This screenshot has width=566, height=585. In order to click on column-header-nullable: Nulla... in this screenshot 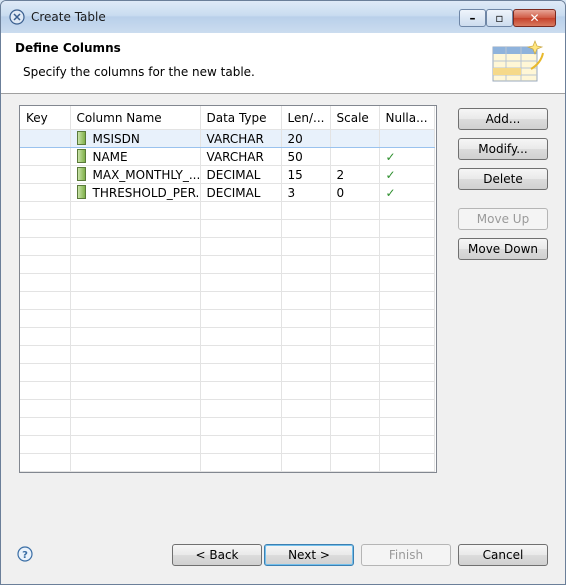, I will do `click(407, 118)`.